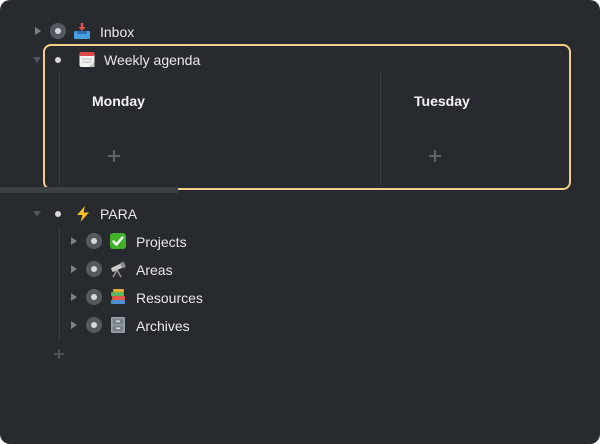 The height and width of the screenshot is (444, 600). I want to click on inbox-tray-icon, so click(82, 31).